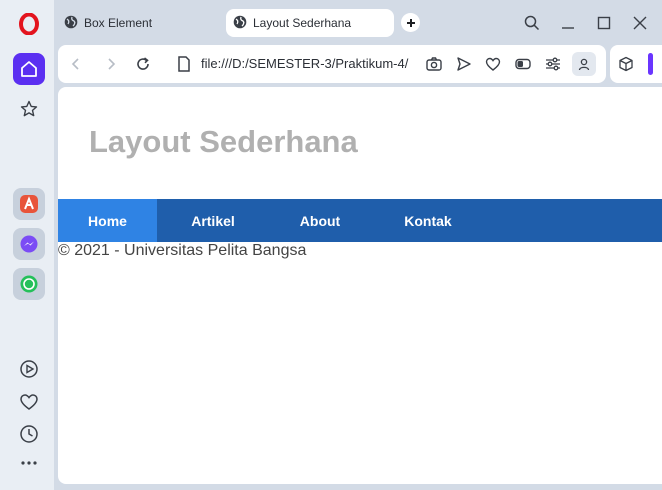 This screenshot has height=490, width=662. What do you see at coordinates (320, 220) in the screenshot?
I see `nav-about: About` at bounding box center [320, 220].